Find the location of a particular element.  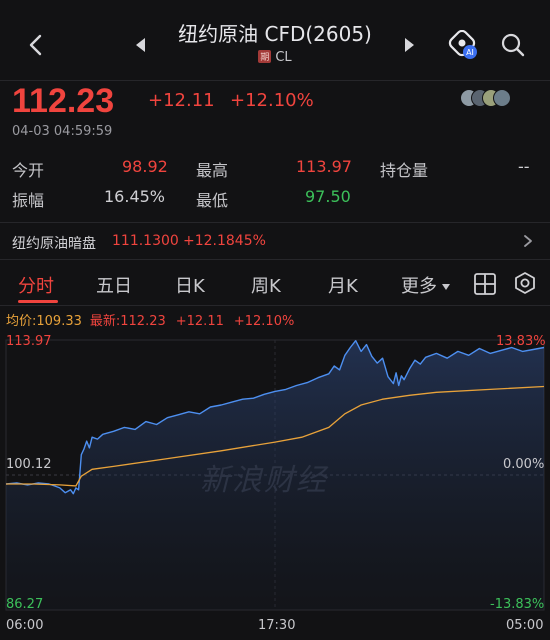

search-icon is located at coordinates (513, 45).